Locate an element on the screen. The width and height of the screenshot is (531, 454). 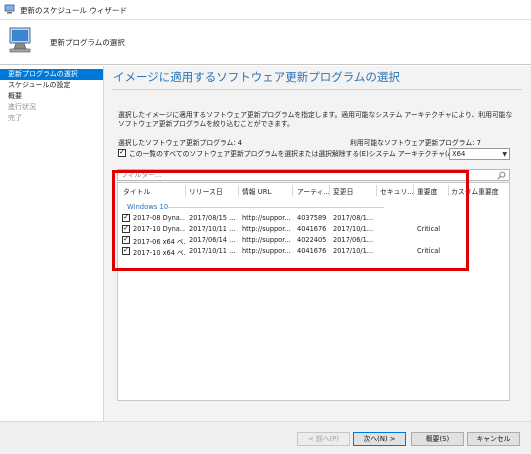
back-button: < 前へ(P) is located at coordinates (323, 439).